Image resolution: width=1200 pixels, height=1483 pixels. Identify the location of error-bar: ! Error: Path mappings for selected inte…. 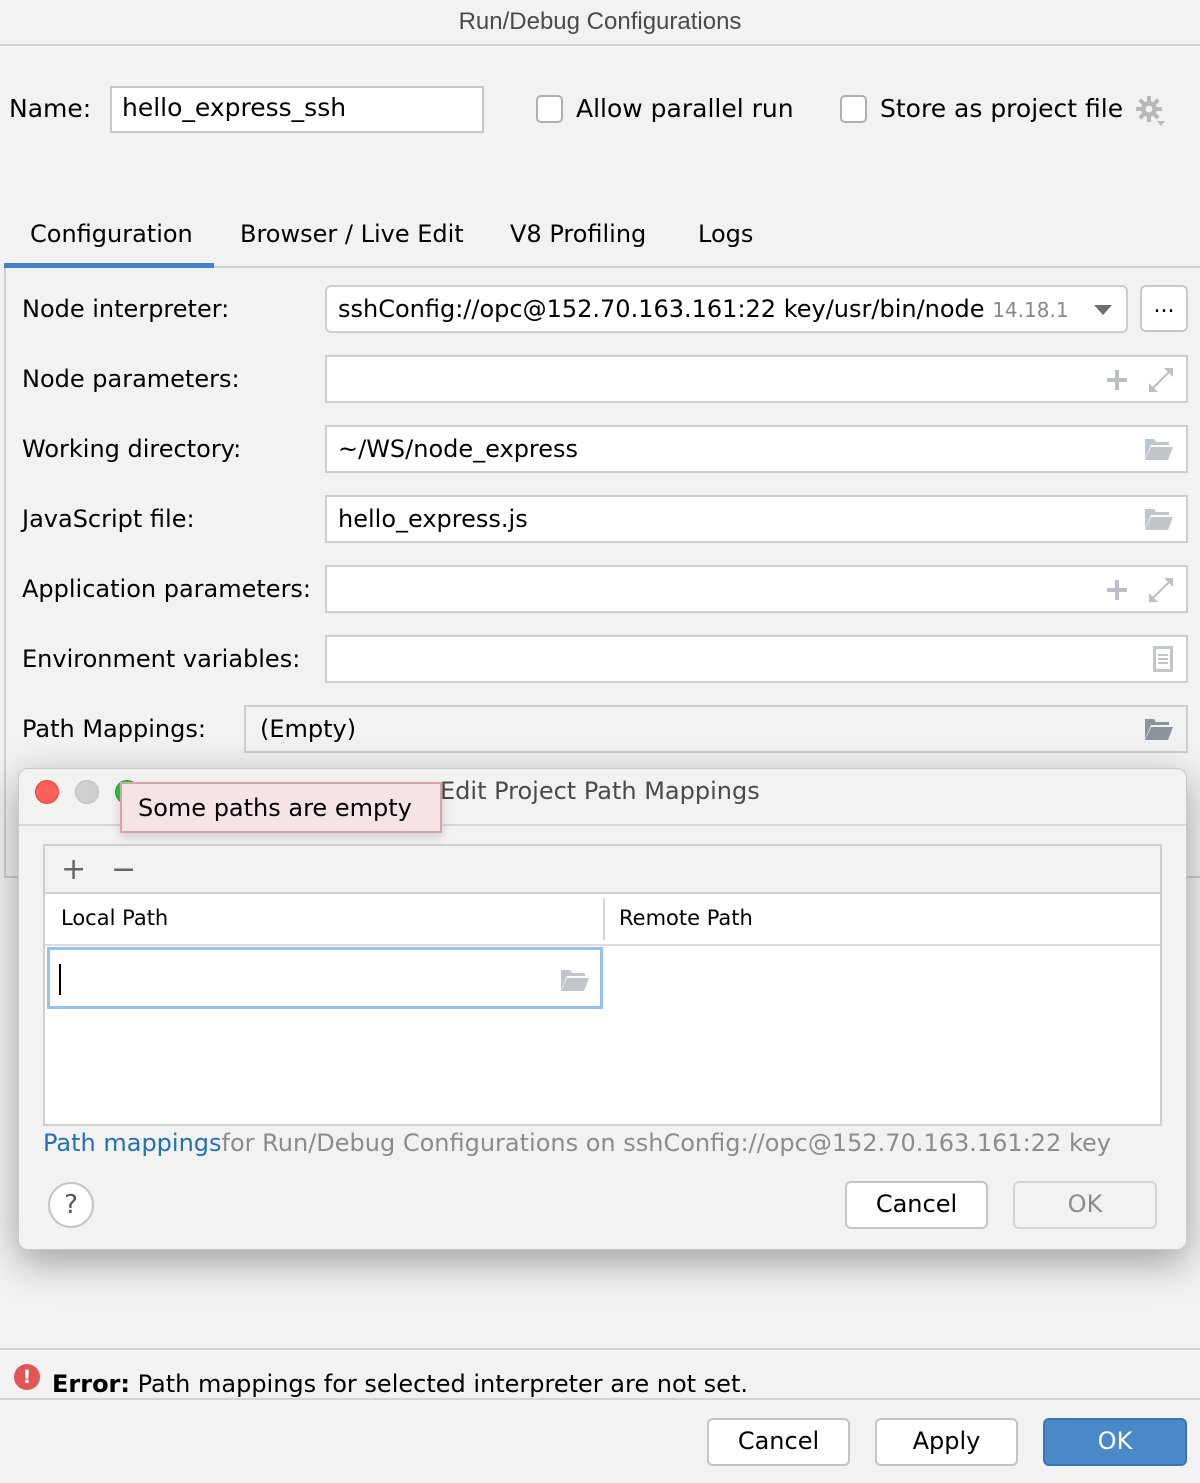
(600, 1374).